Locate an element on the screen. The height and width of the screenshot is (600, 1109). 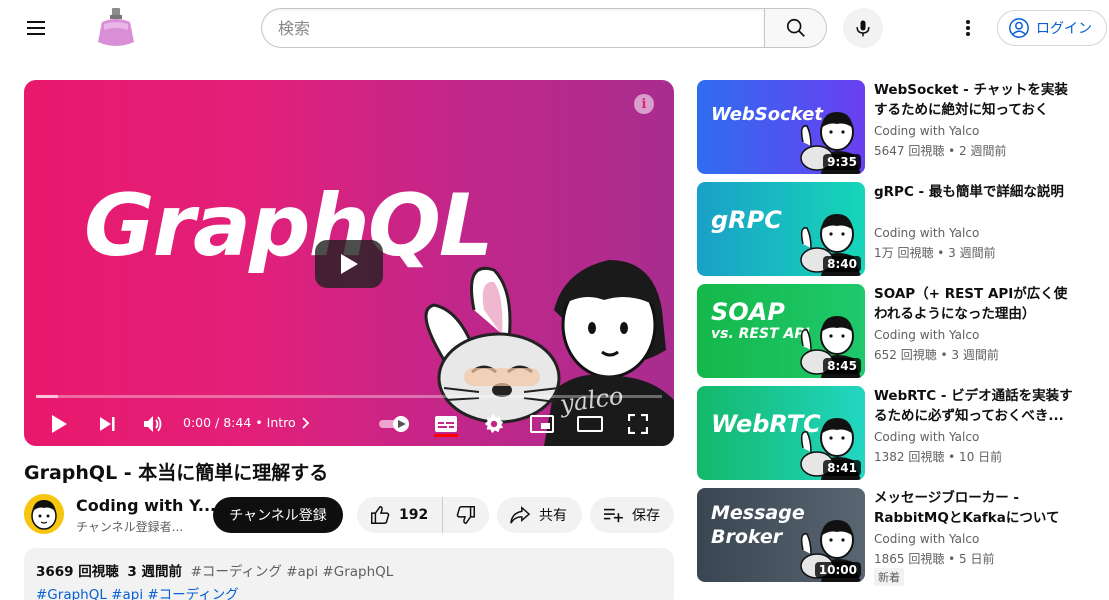
recommendation-meta: 5647 回視聴 • 2 週間前 is located at coordinates (940, 151).